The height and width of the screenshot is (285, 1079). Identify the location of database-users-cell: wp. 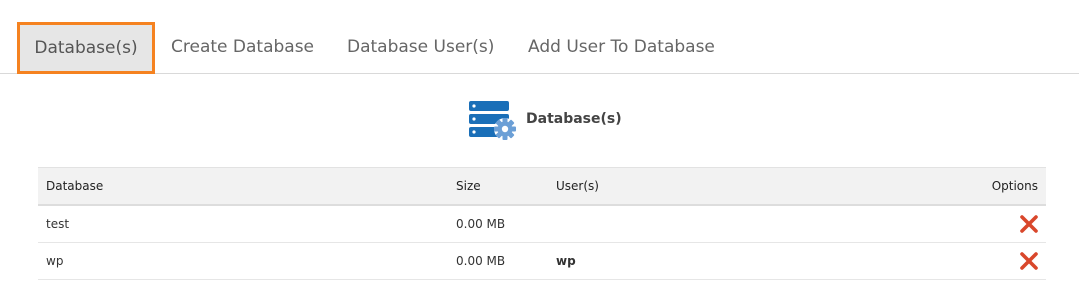
(751, 261).